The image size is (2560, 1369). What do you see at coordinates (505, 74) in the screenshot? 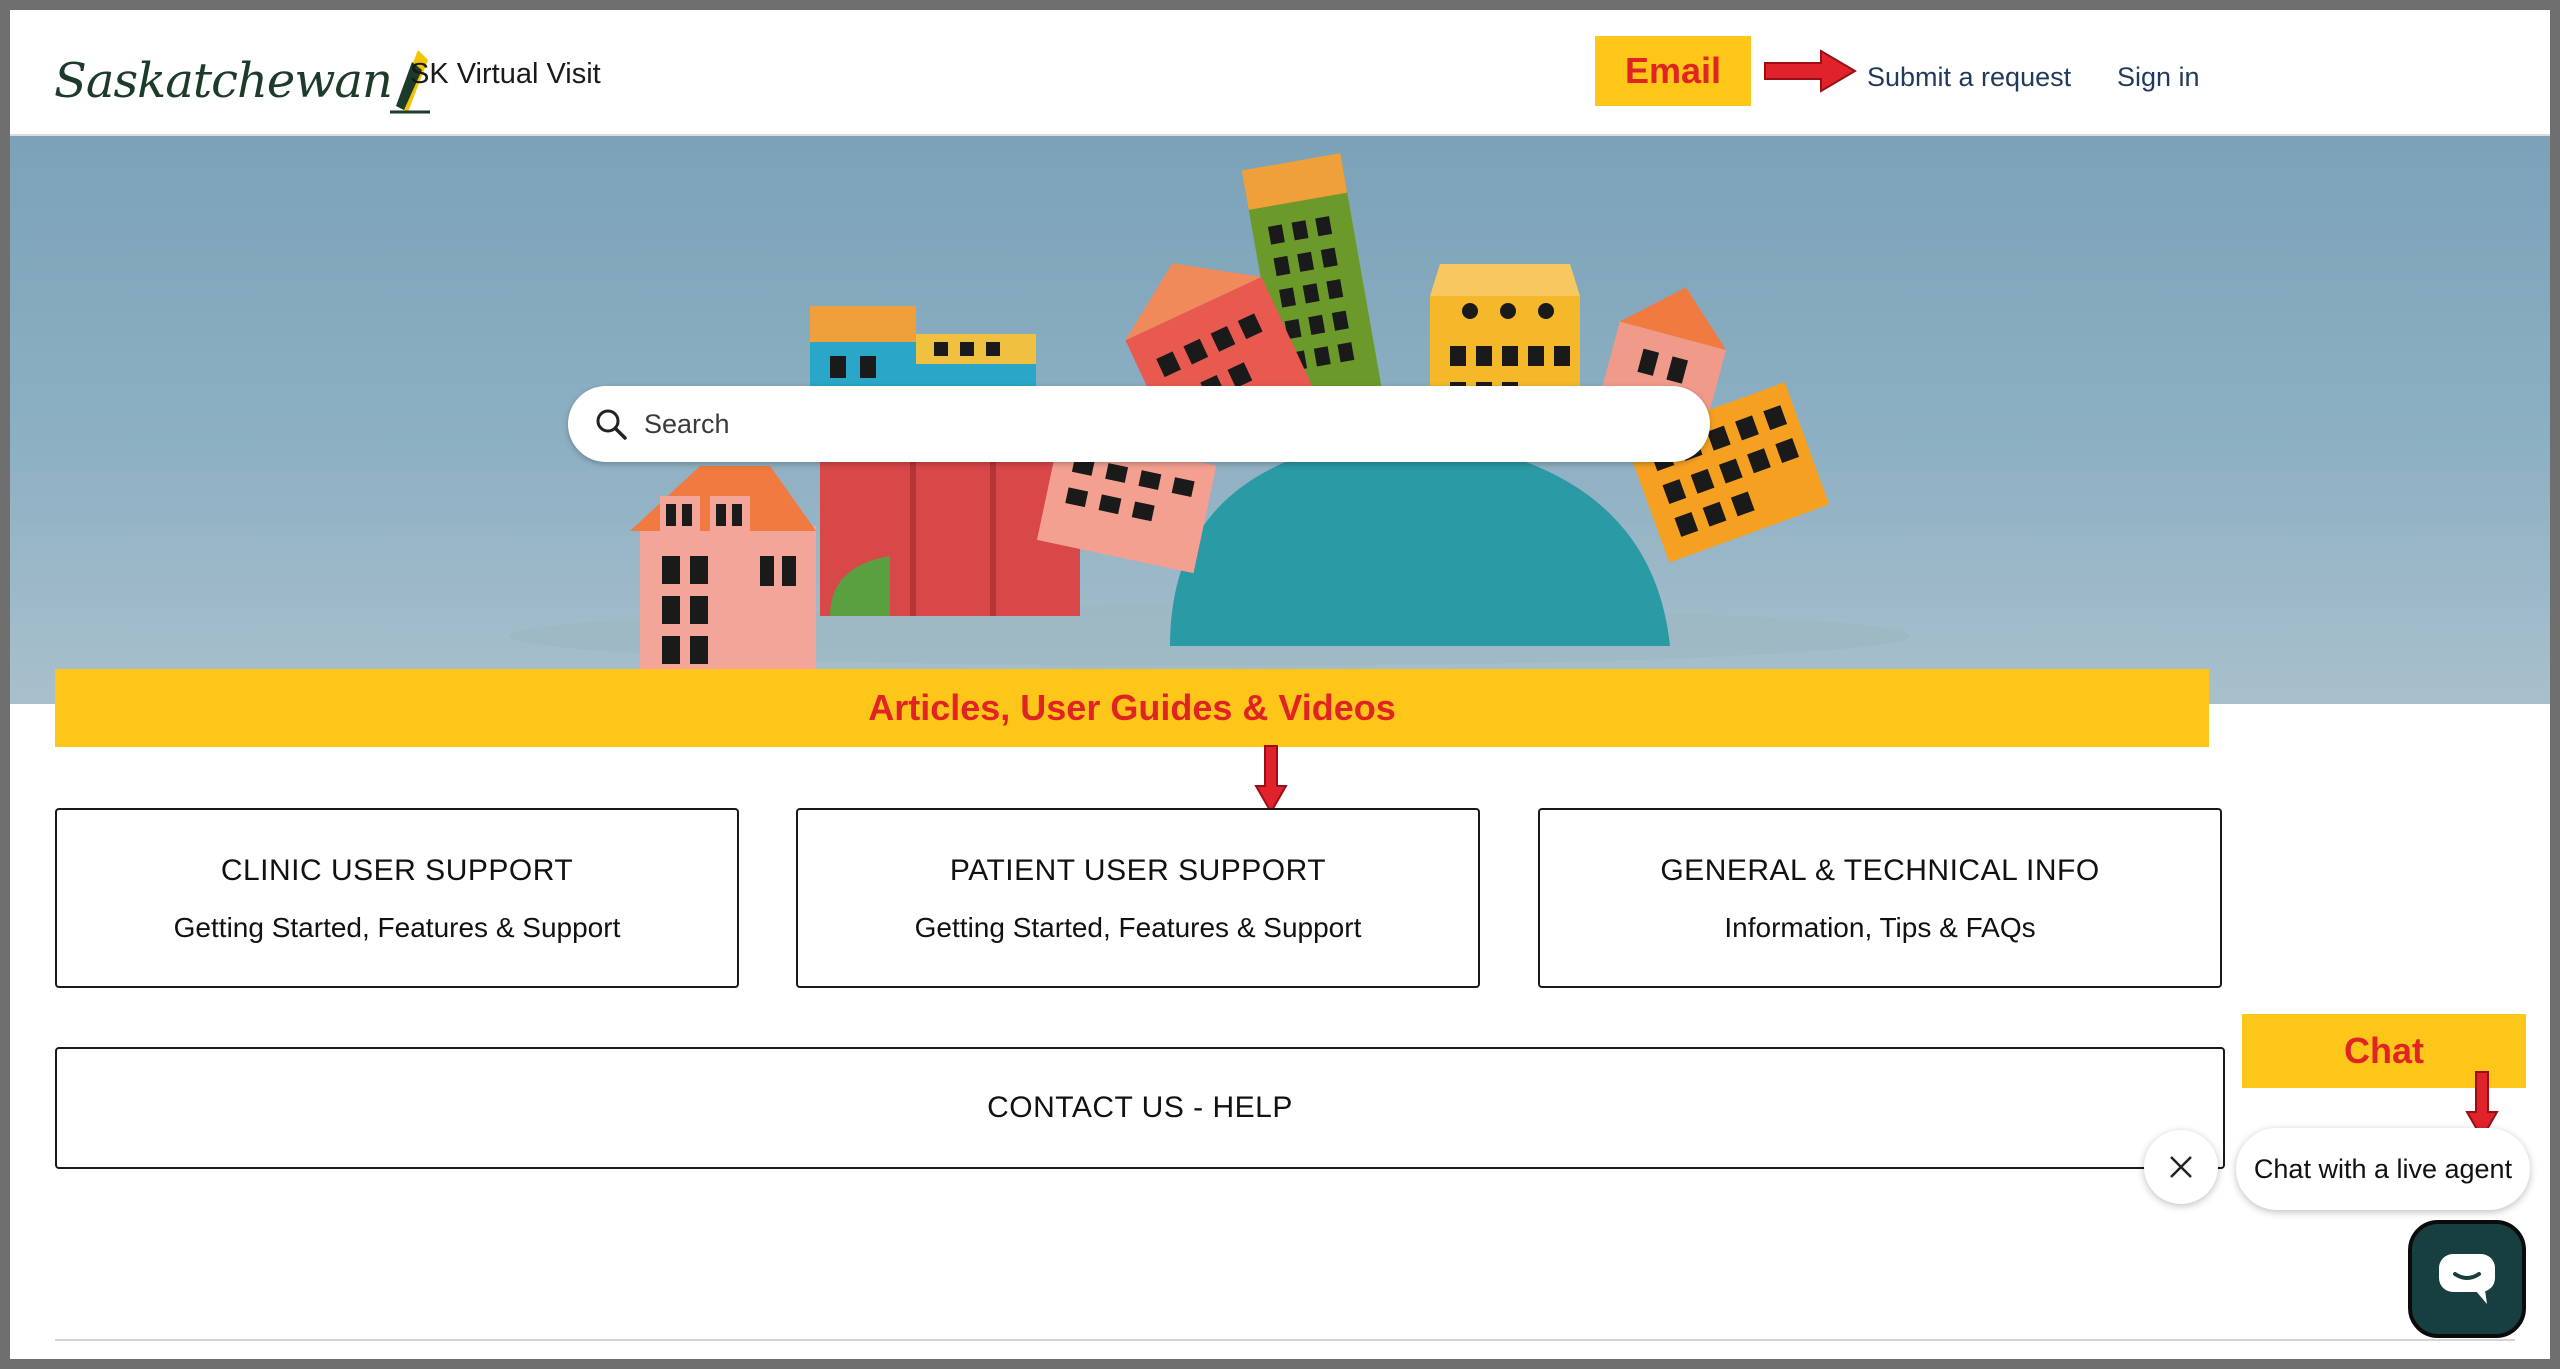
I see `site-name: SK Virtual Visit` at bounding box center [505, 74].